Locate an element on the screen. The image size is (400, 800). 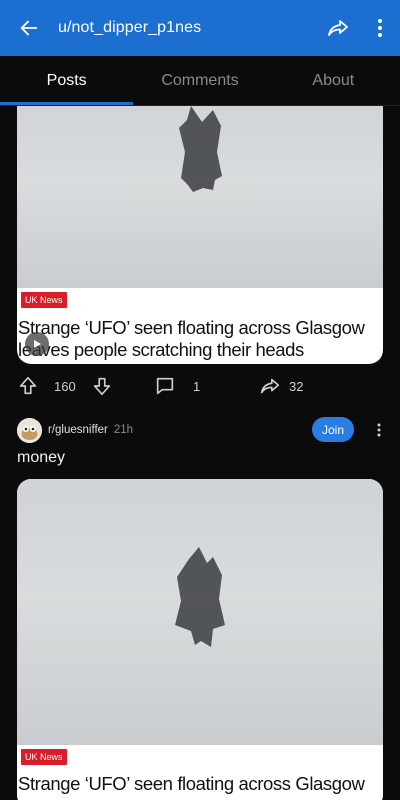
back-button is located at coordinates (29, 28).